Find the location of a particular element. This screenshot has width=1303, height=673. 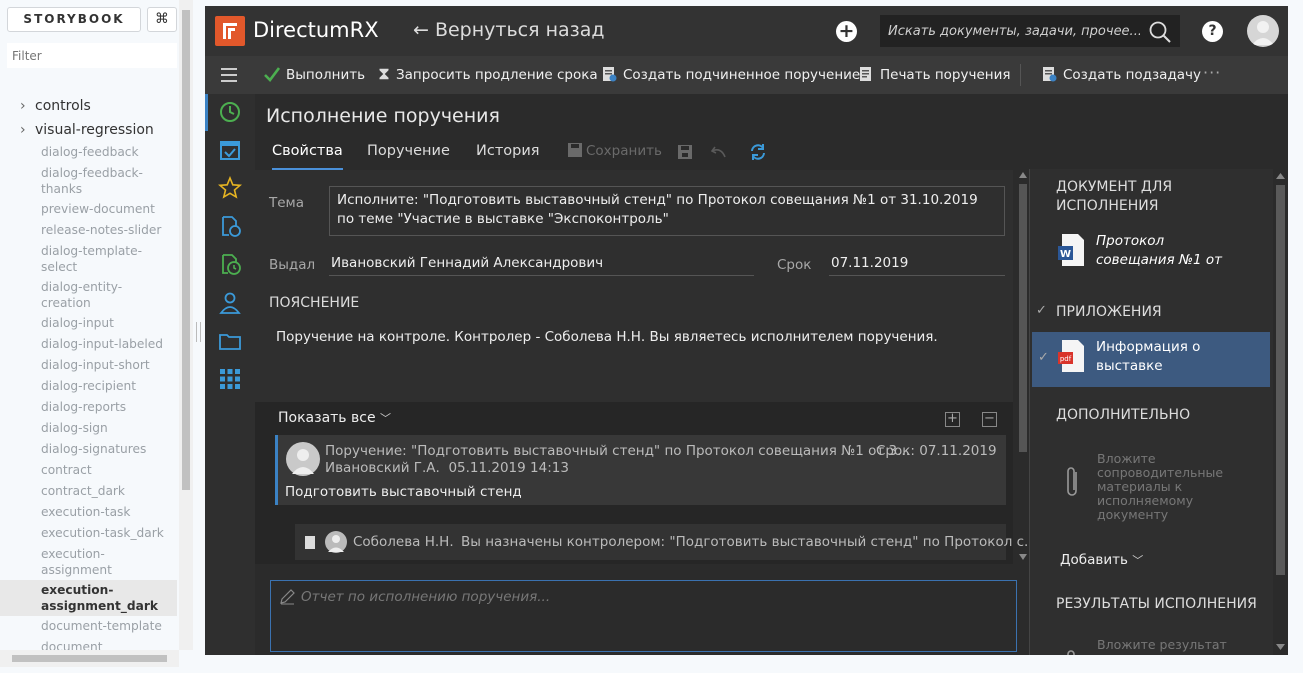

story-item: dialog-feedback-thanks is located at coordinates (75, 181).